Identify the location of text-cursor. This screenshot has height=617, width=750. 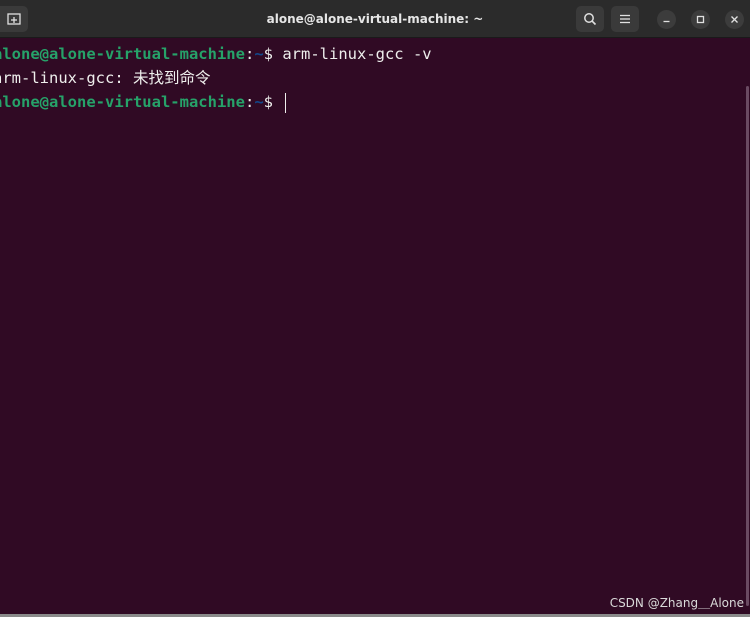
(286, 102).